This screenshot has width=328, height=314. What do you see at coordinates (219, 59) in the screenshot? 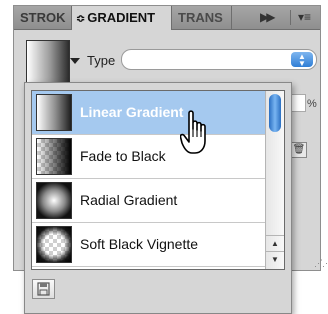
I see `type-select: ▲ ▼` at bounding box center [219, 59].